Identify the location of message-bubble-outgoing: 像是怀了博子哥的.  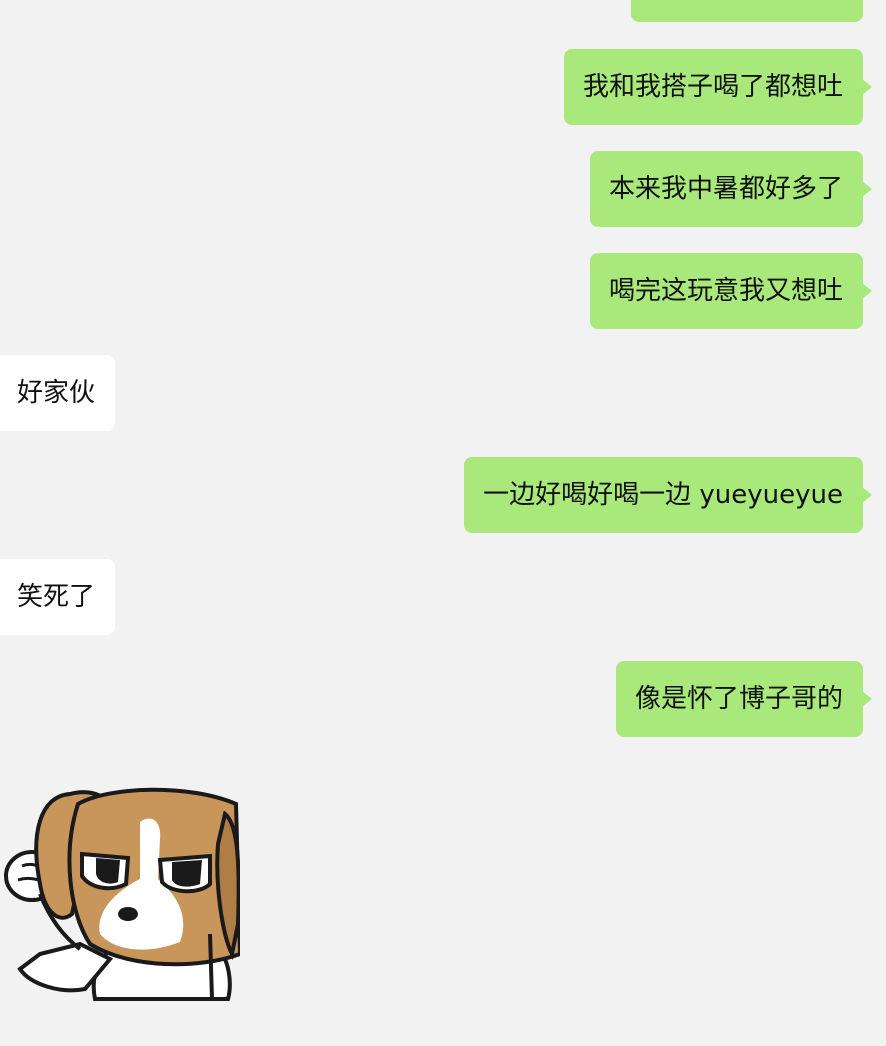
(744, 699).